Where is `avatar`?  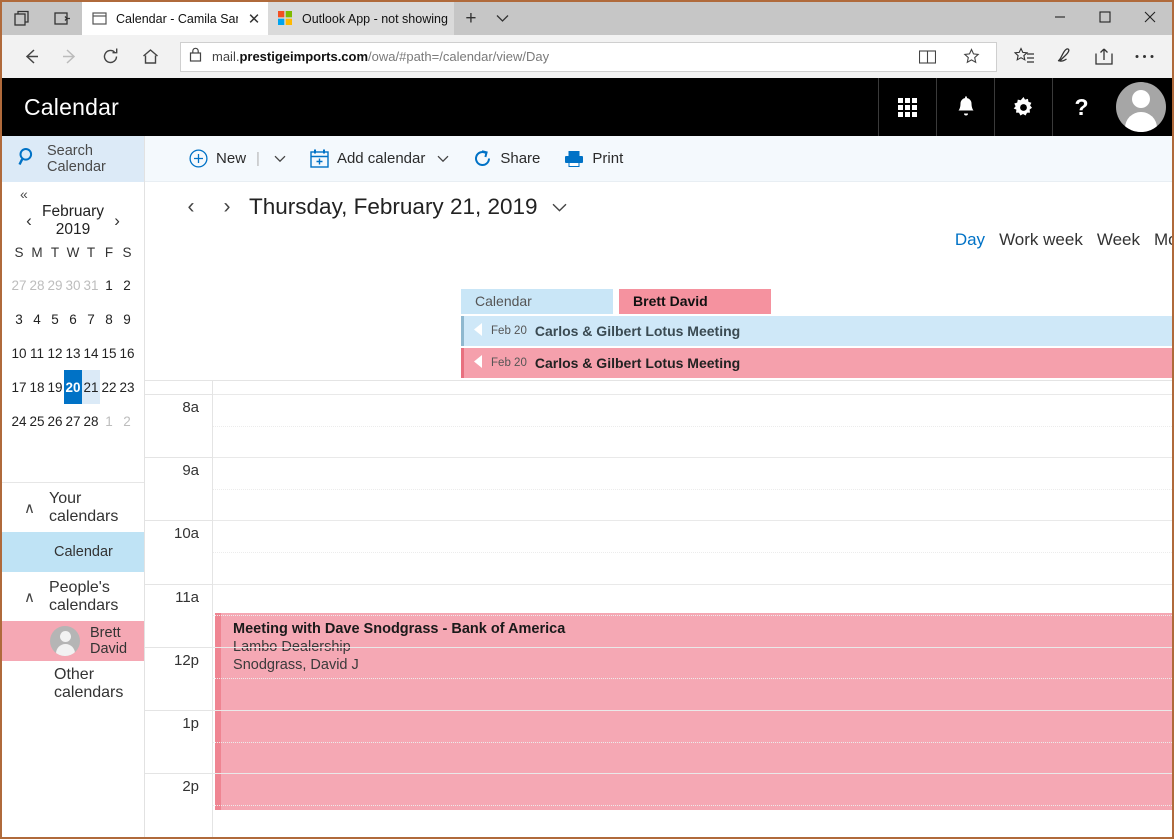
avatar is located at coordinates (1141, 107).